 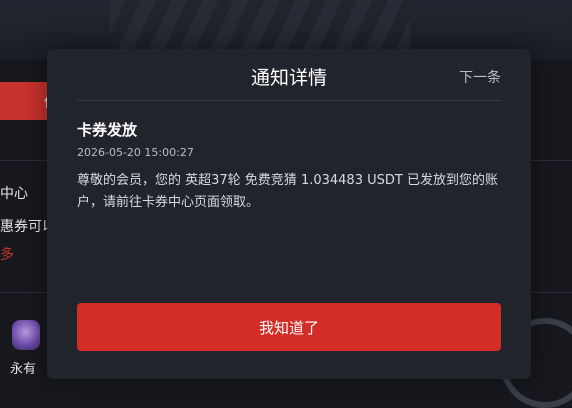 I want to click on avatar, so click(x=26, y=335).